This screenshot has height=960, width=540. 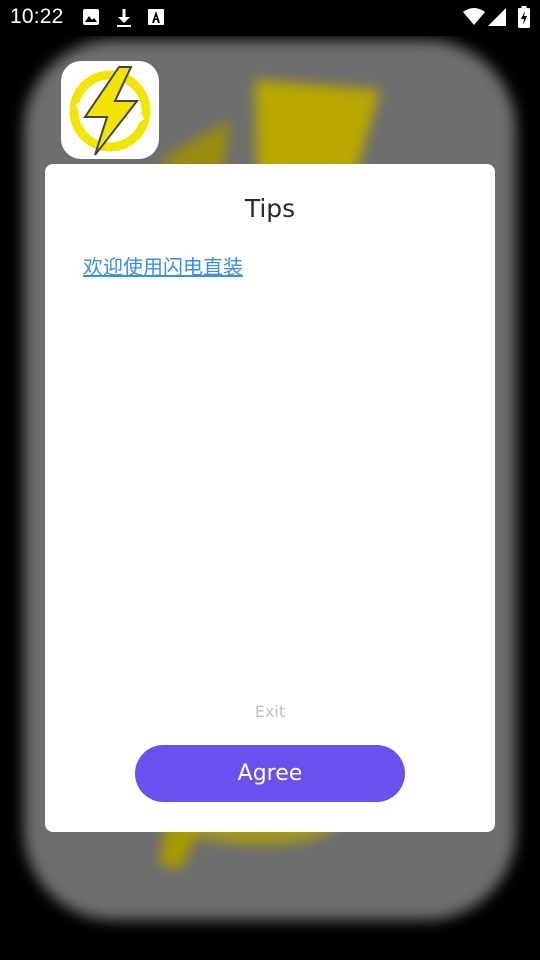 I want to click on signal-icon, so click(x=497, y=17).